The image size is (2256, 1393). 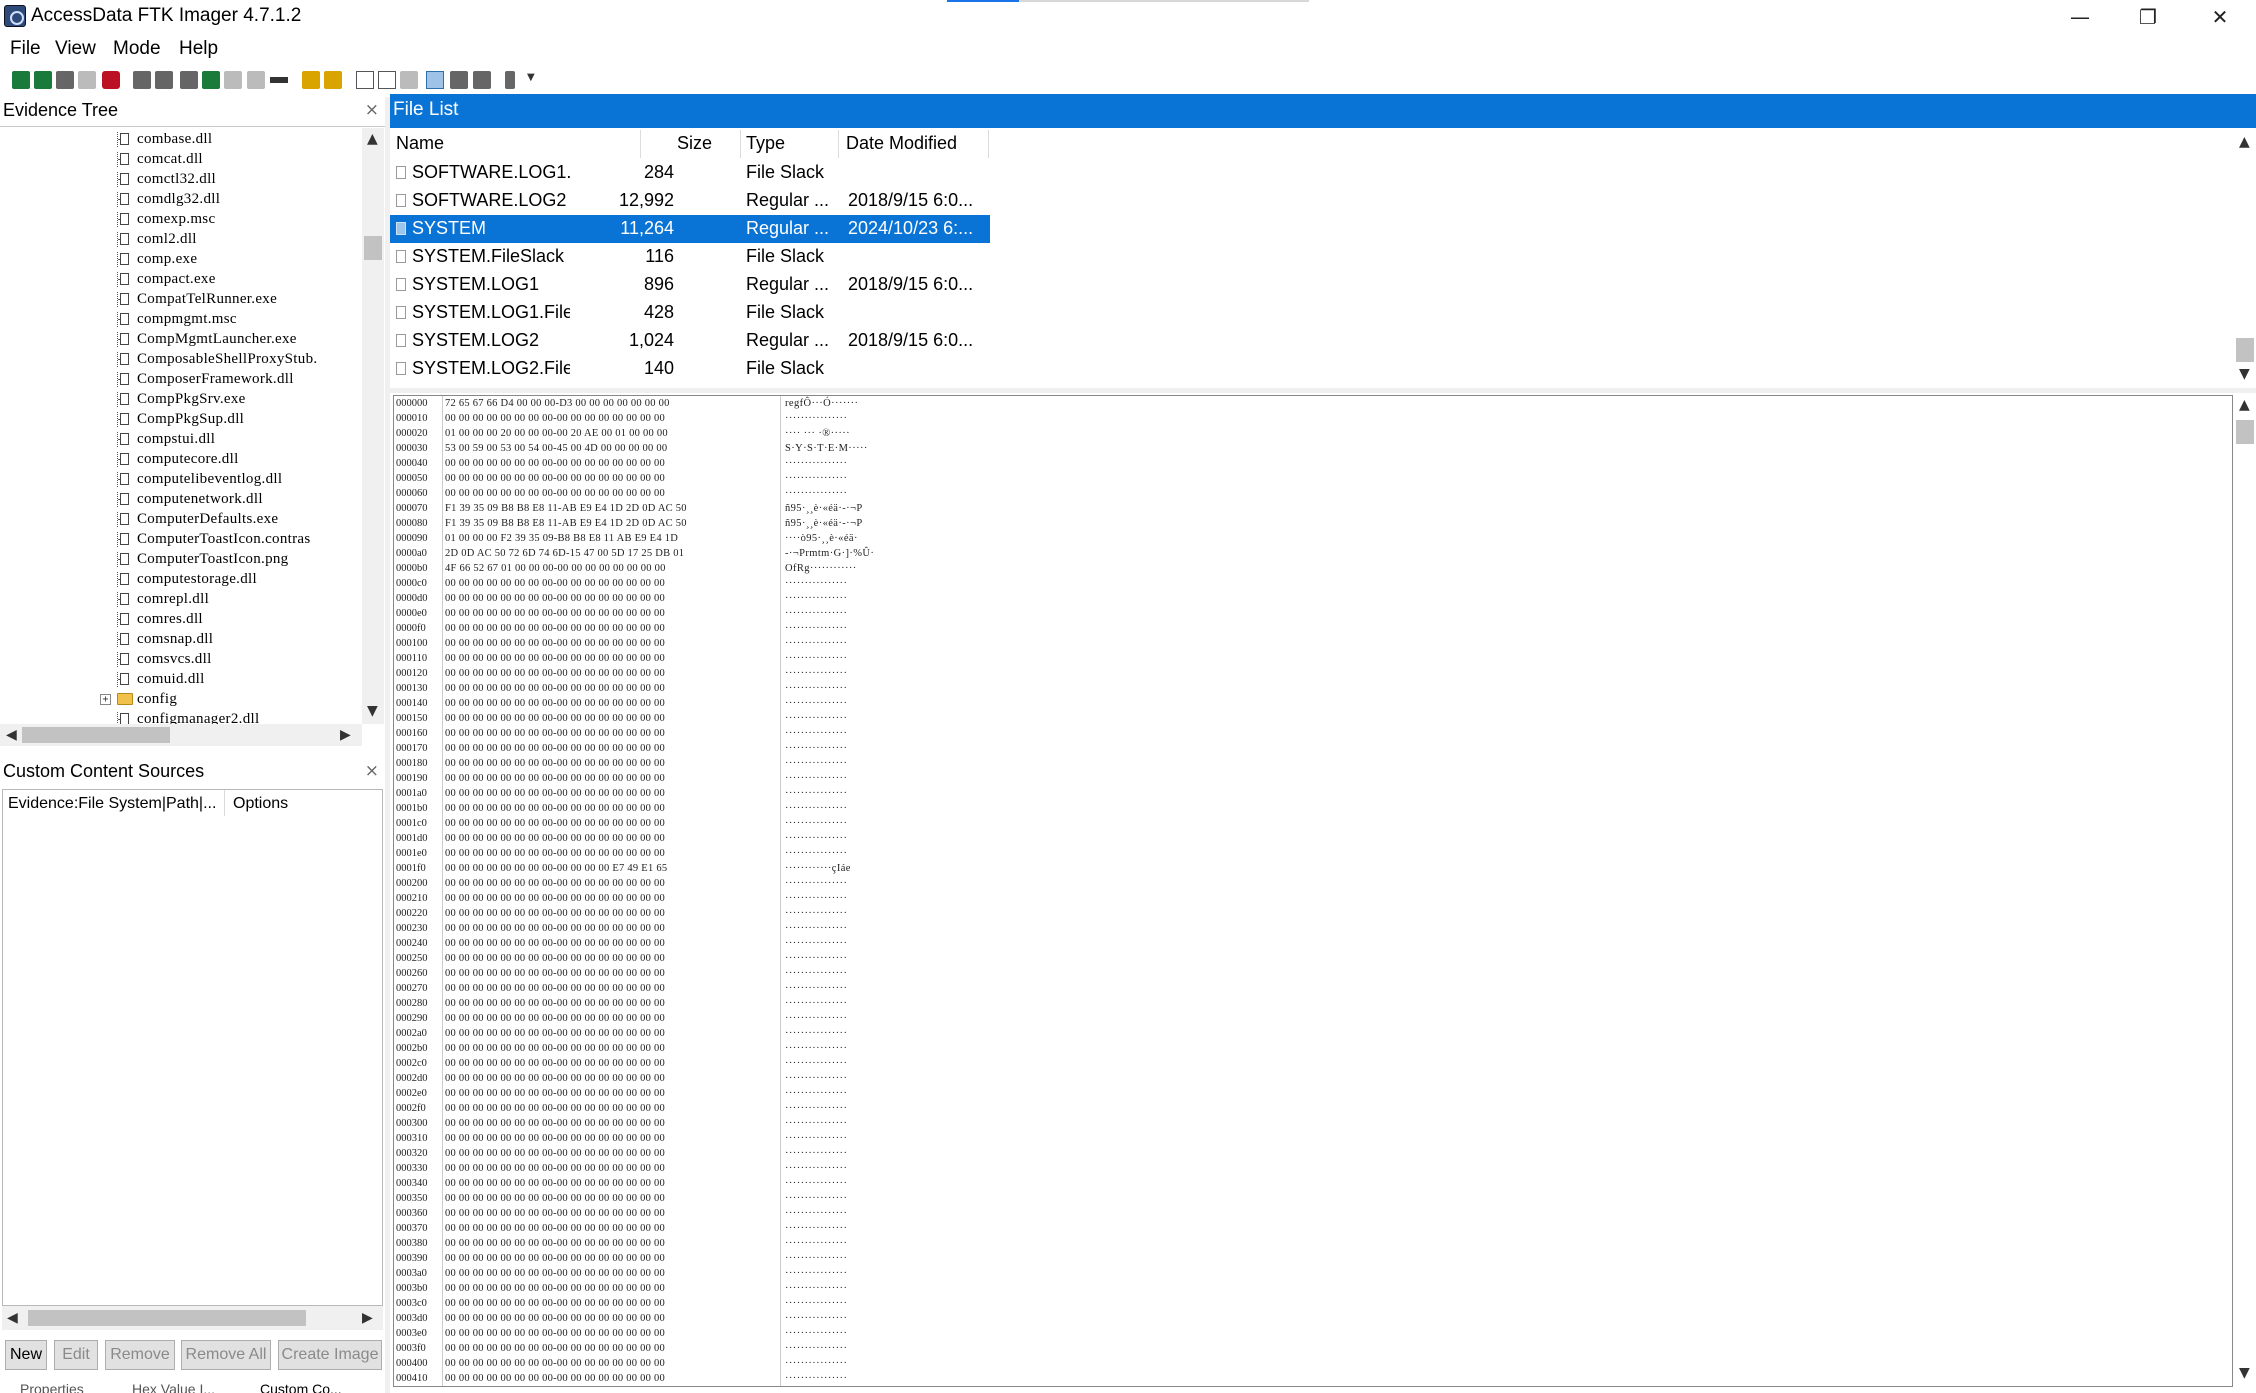 I want to click on tree-item: configmanager2.dll, so click(x=181, y=717).